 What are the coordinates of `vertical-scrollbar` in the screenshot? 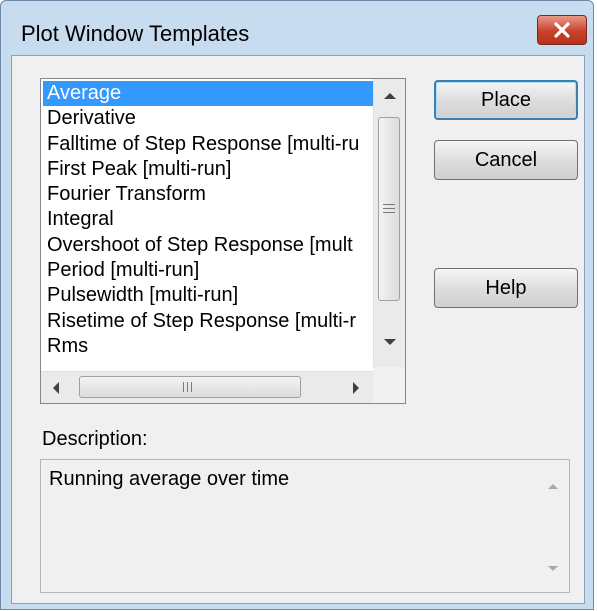 It's located at (389, 224).